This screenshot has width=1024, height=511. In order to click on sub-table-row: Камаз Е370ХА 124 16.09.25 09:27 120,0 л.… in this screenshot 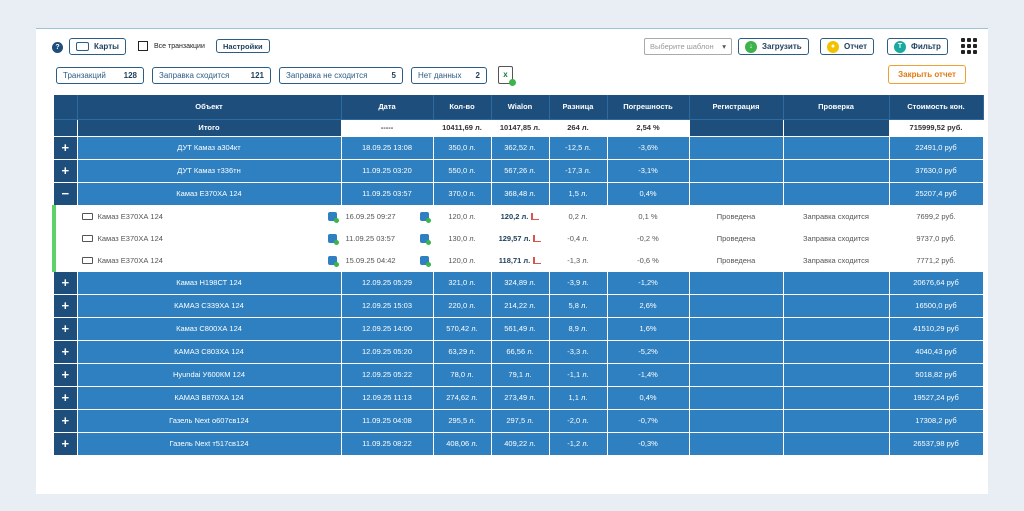, I will do `click(518, 216)`.